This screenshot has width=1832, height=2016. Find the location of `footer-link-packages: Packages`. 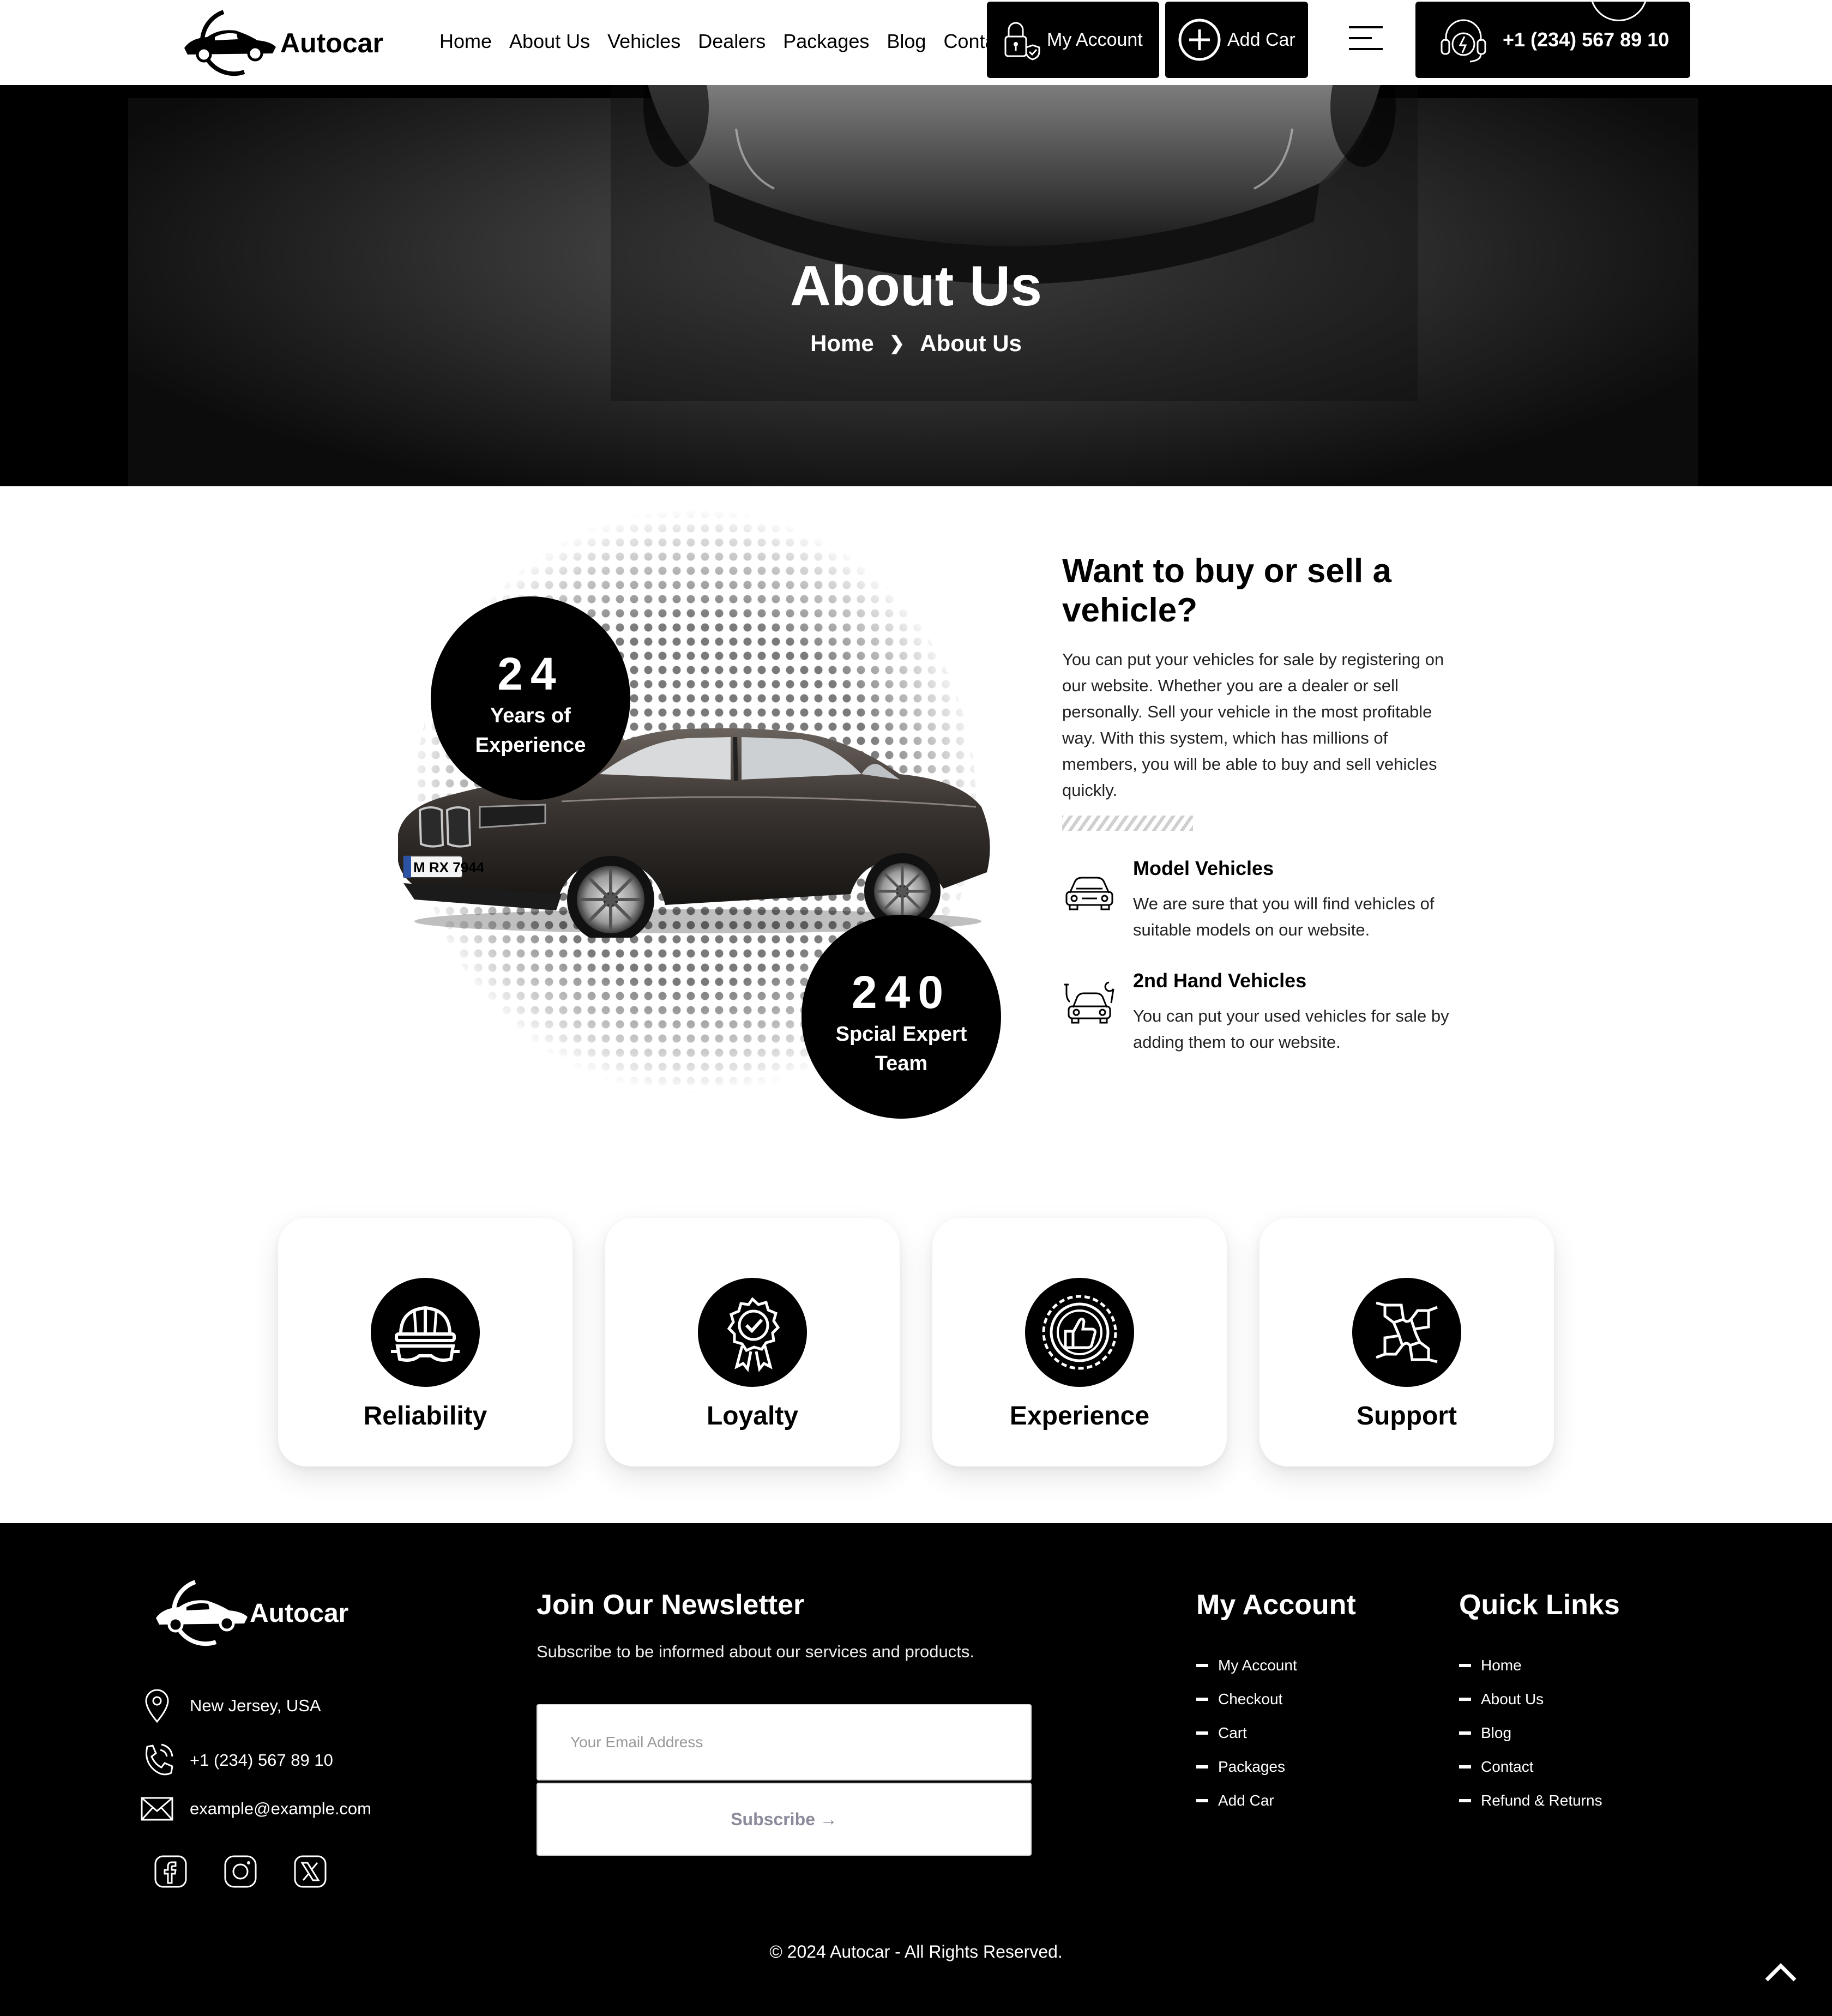

footer-link-packages: Packages is located at coordinates (1246, 1767).